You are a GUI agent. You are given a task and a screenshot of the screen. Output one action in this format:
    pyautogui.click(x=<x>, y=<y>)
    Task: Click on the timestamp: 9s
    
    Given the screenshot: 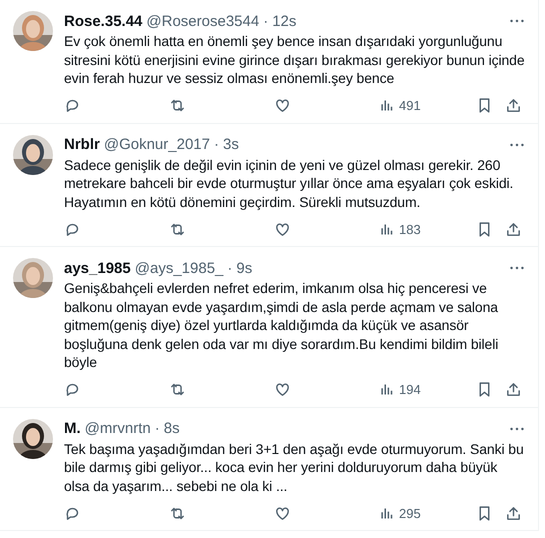 What is the action you would take?
    pyautogui.click(x=244, y=268)
    